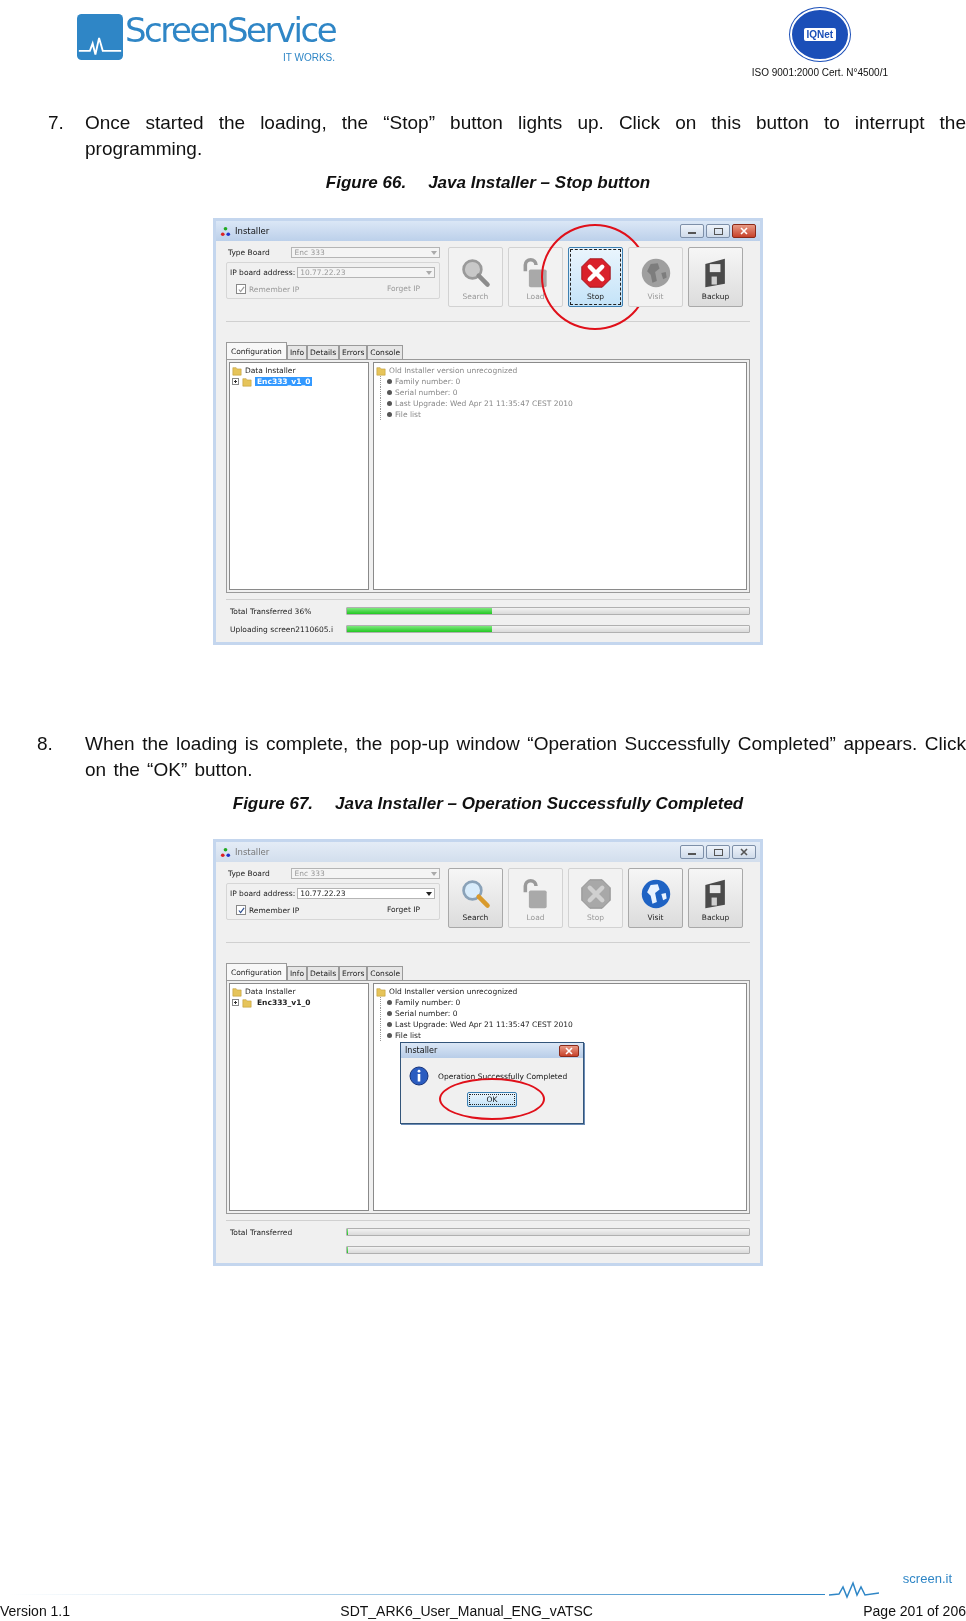 The image size is (966, 1621). Describe the element at coordinates (927, 1578) in the screenshot. I see `footer-brand: screen.it` at that location.